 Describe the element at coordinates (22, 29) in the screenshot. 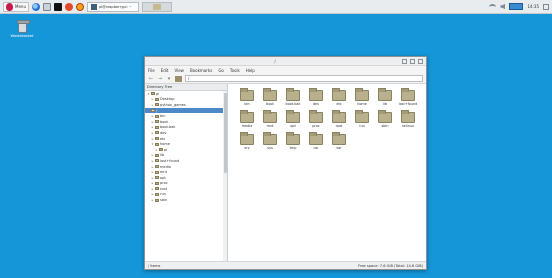

I see `desktop-icon-wastebasket: Wastebasket` at that location.